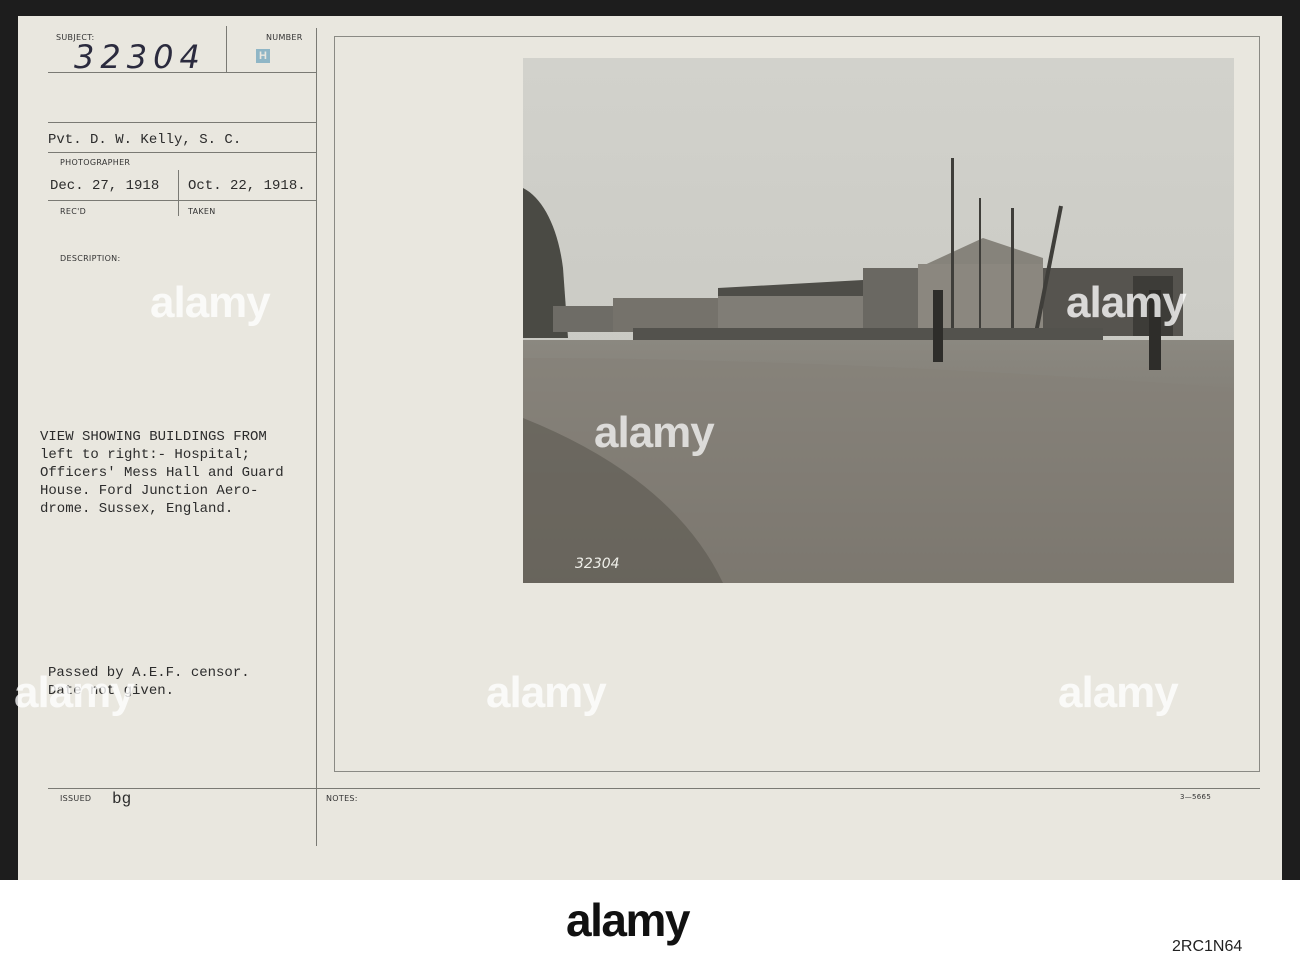 The image size is (1300, 971). What do you see at coordinates (1196, 797) in the screenshot?
I see `form-code: 3—5665` at bounding box center [1196, 797].